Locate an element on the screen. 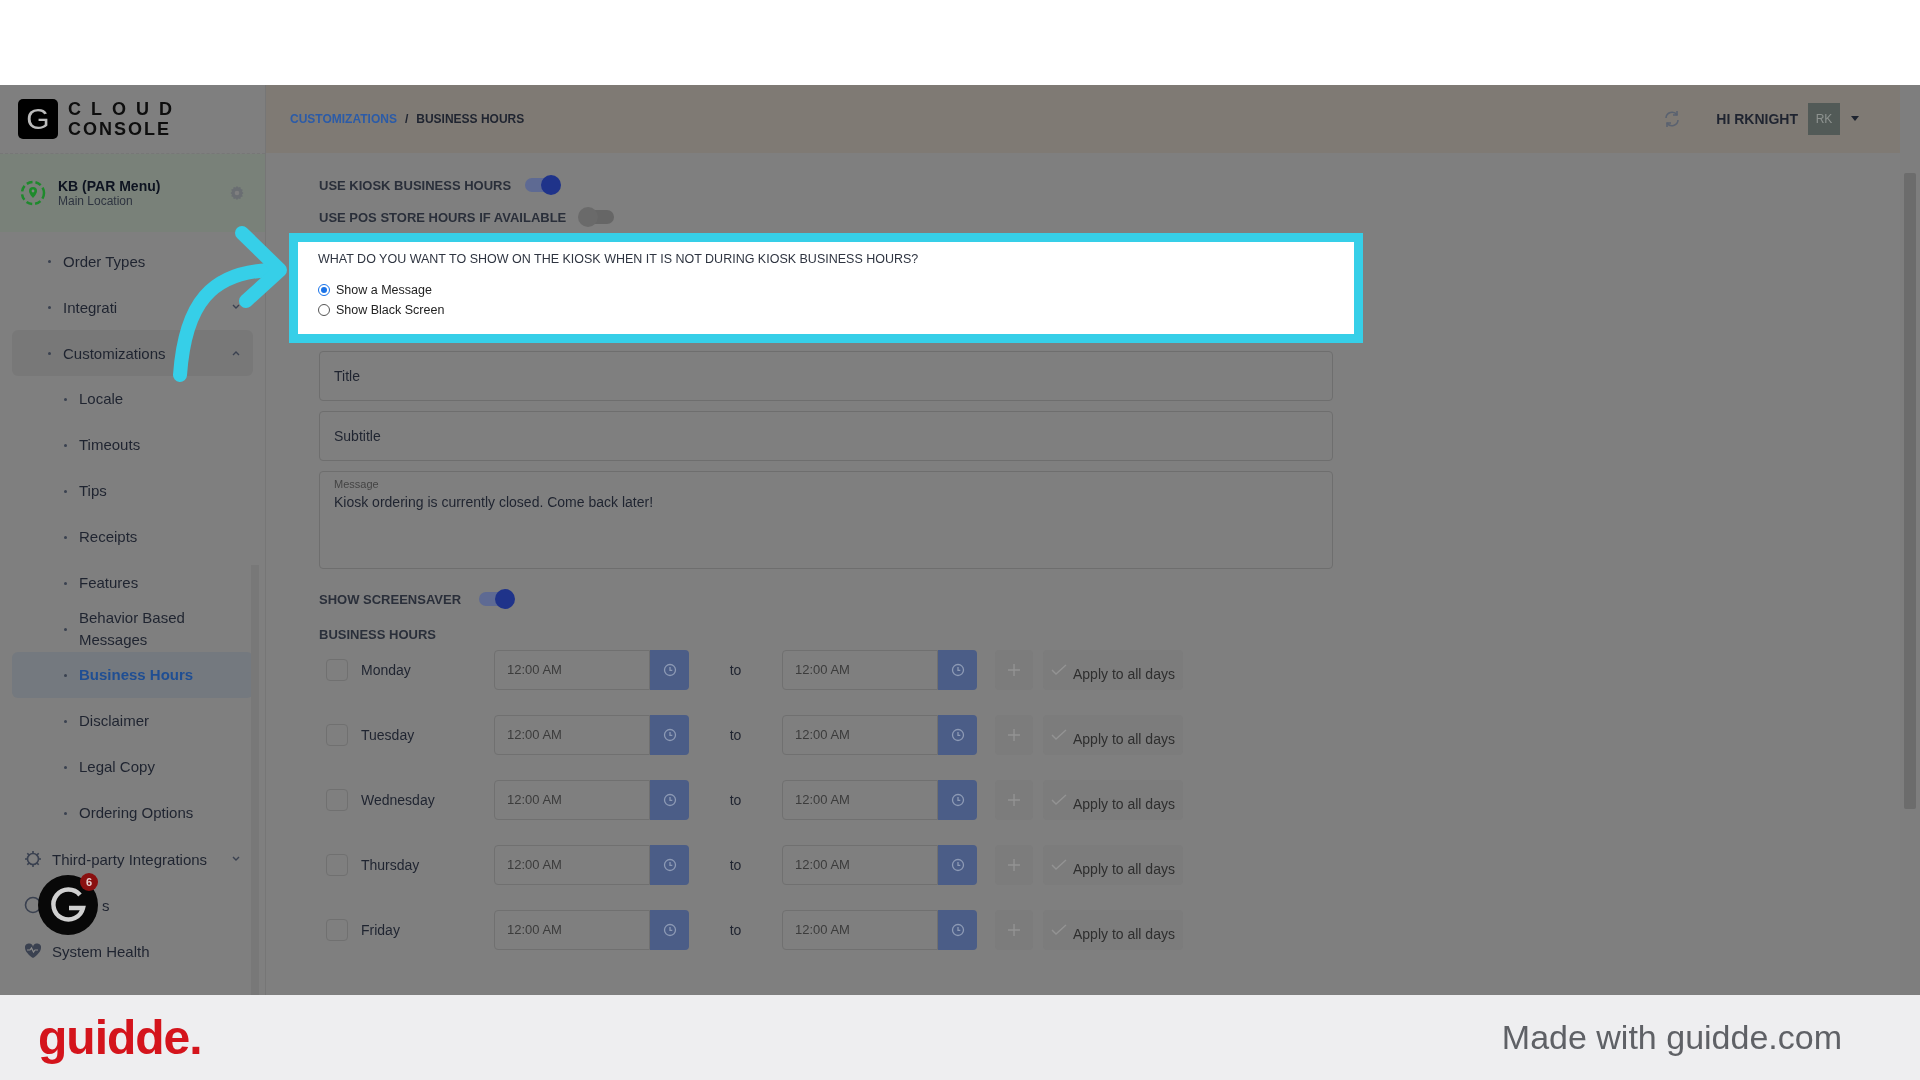  notification-badge: 6 is located at coordinates (89, 882).